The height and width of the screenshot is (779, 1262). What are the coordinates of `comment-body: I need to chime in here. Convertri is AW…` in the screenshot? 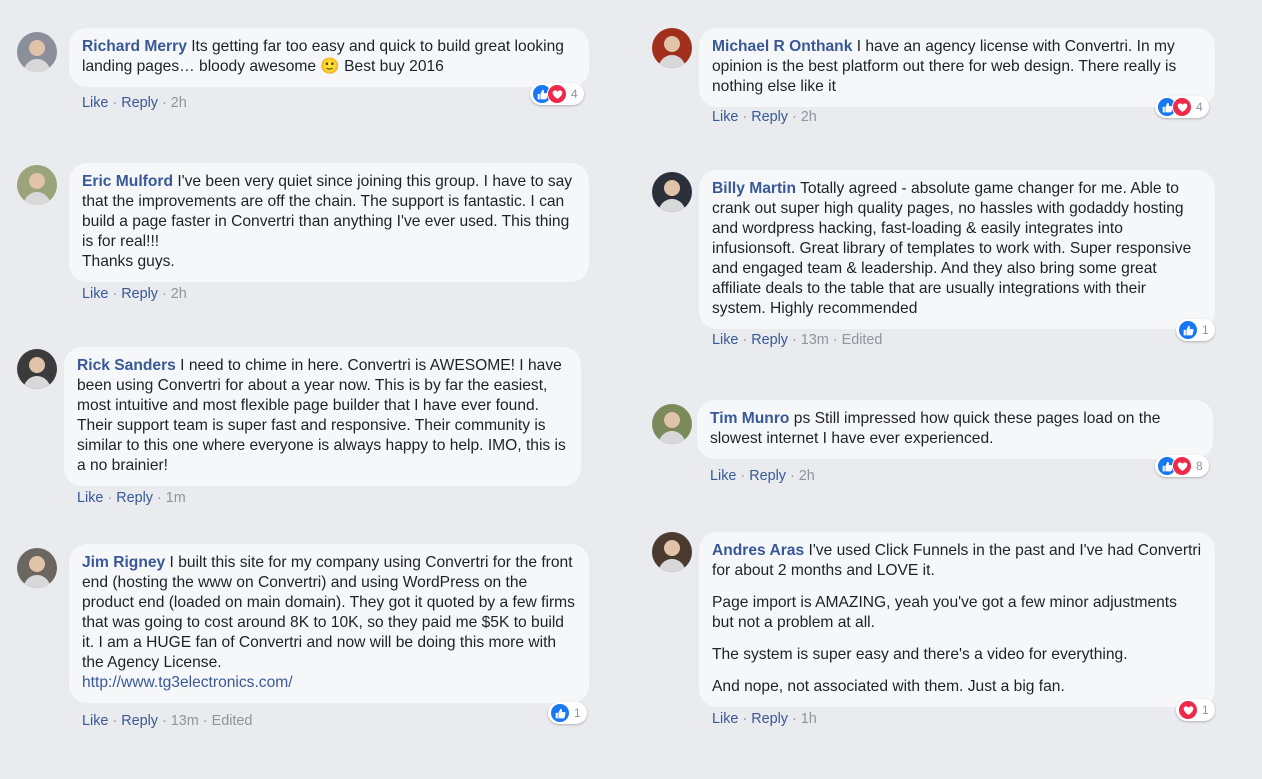 It's located at (321, 415).